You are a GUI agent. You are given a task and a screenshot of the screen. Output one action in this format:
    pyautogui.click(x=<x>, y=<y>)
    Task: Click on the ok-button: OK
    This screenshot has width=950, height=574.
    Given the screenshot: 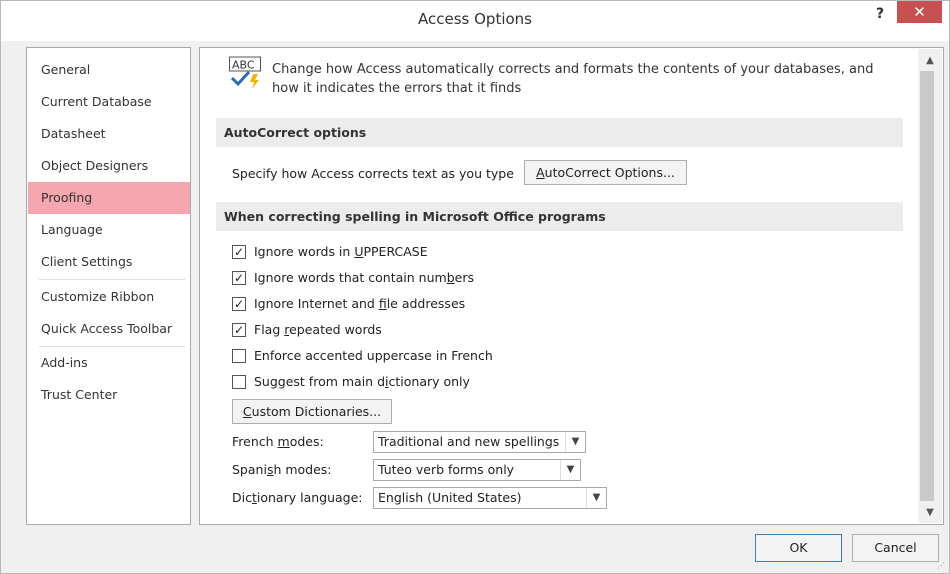 What is the action you would take?
    pyautogui.click(x=798, y=548)
    